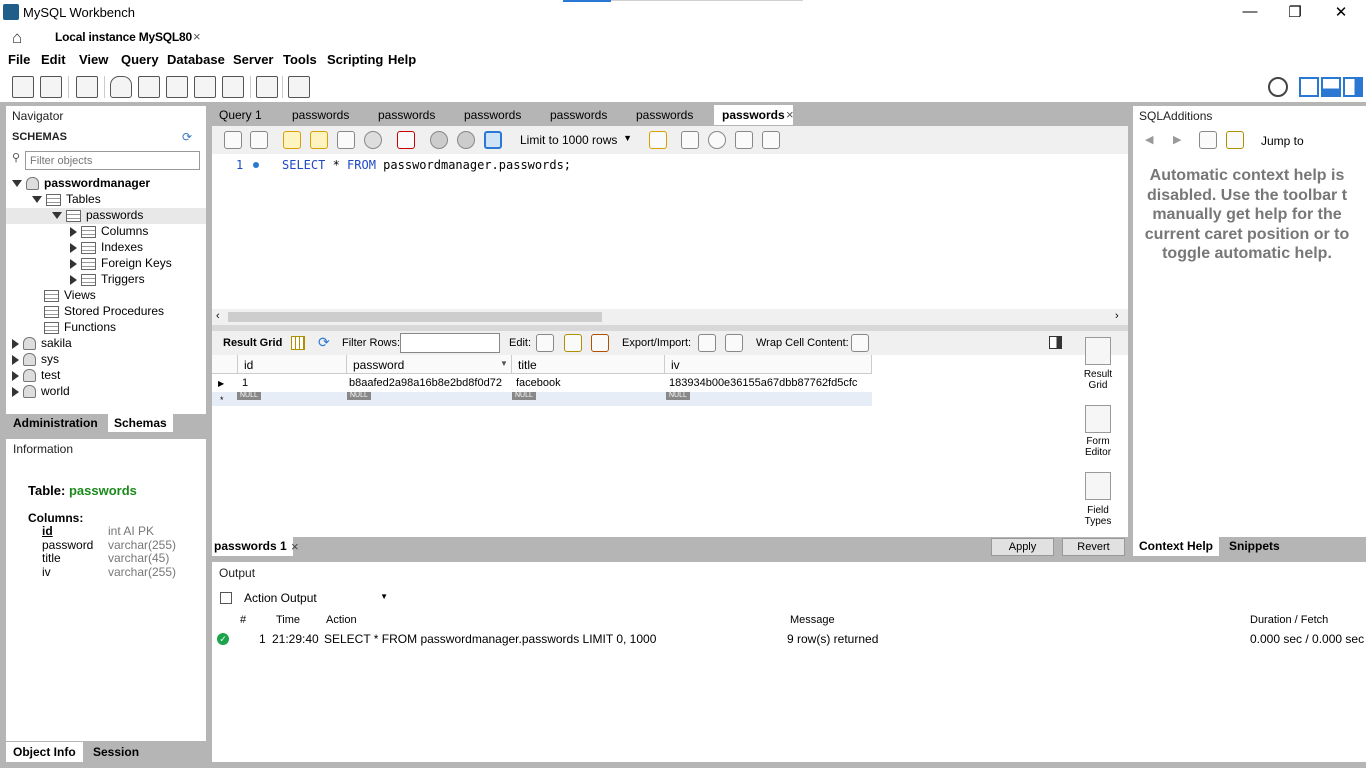  What do you see at coordinates (355, 59) in the screenshot?
I see `menu-scripting: Scripting` at bounding box center [355, 59].